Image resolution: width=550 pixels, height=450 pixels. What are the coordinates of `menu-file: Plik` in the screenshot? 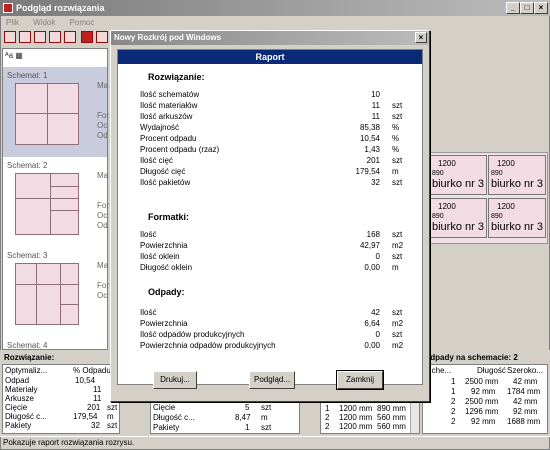 It's located at (12, 22).